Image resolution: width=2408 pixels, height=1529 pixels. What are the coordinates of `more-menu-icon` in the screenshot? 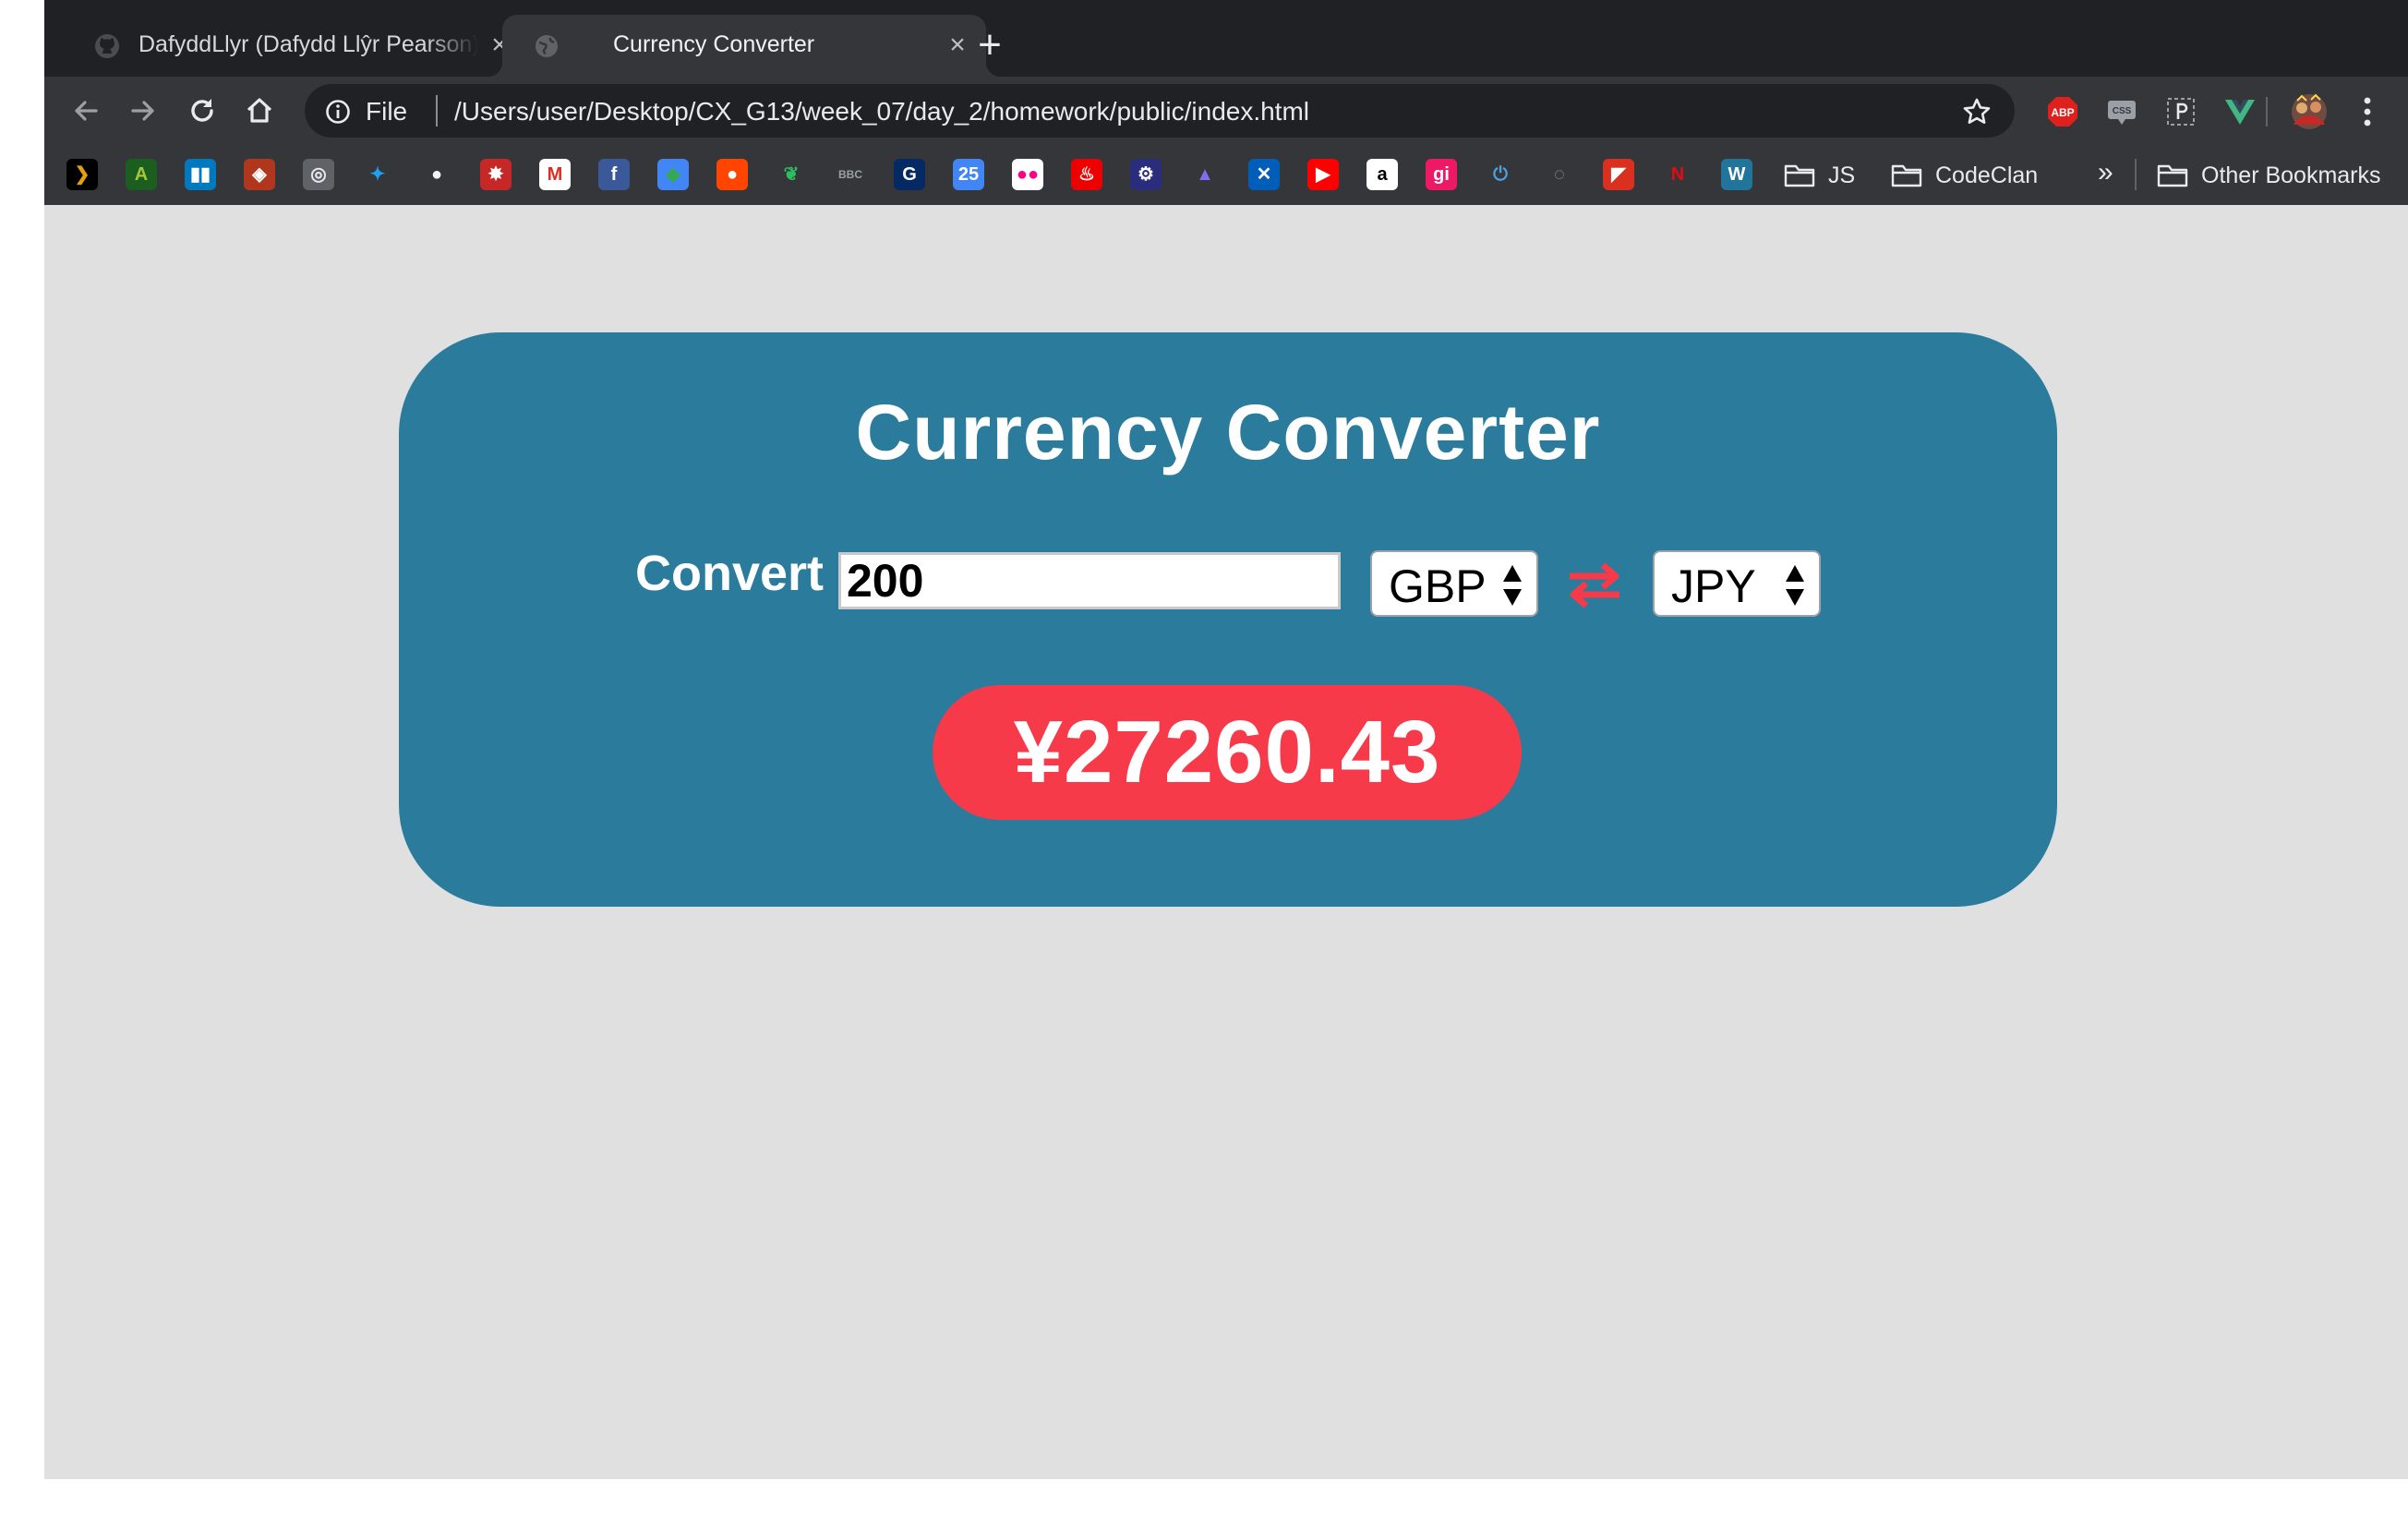 It's located at (2367, 111).